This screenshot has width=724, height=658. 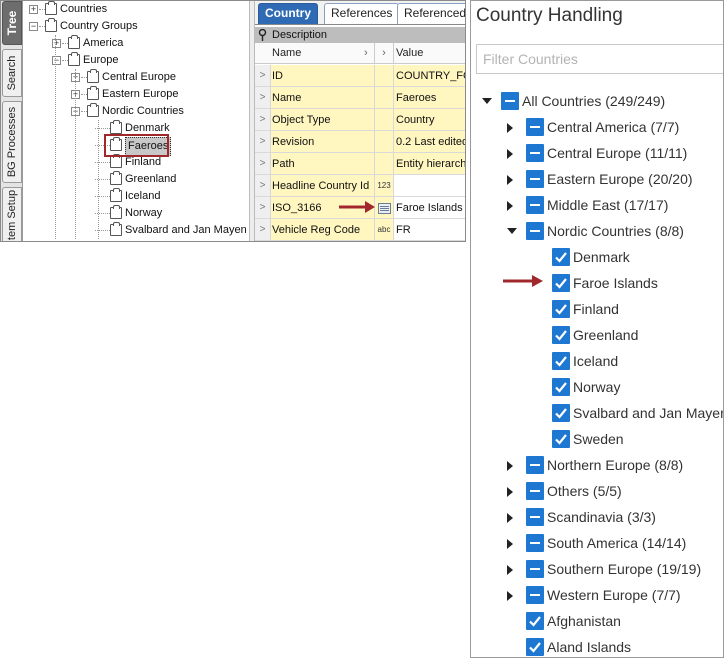 What do you see at coordinates (137, 111) in the screenshot?
I see `tree-node: − Nordic Countries` at bounding box center [137, 111].